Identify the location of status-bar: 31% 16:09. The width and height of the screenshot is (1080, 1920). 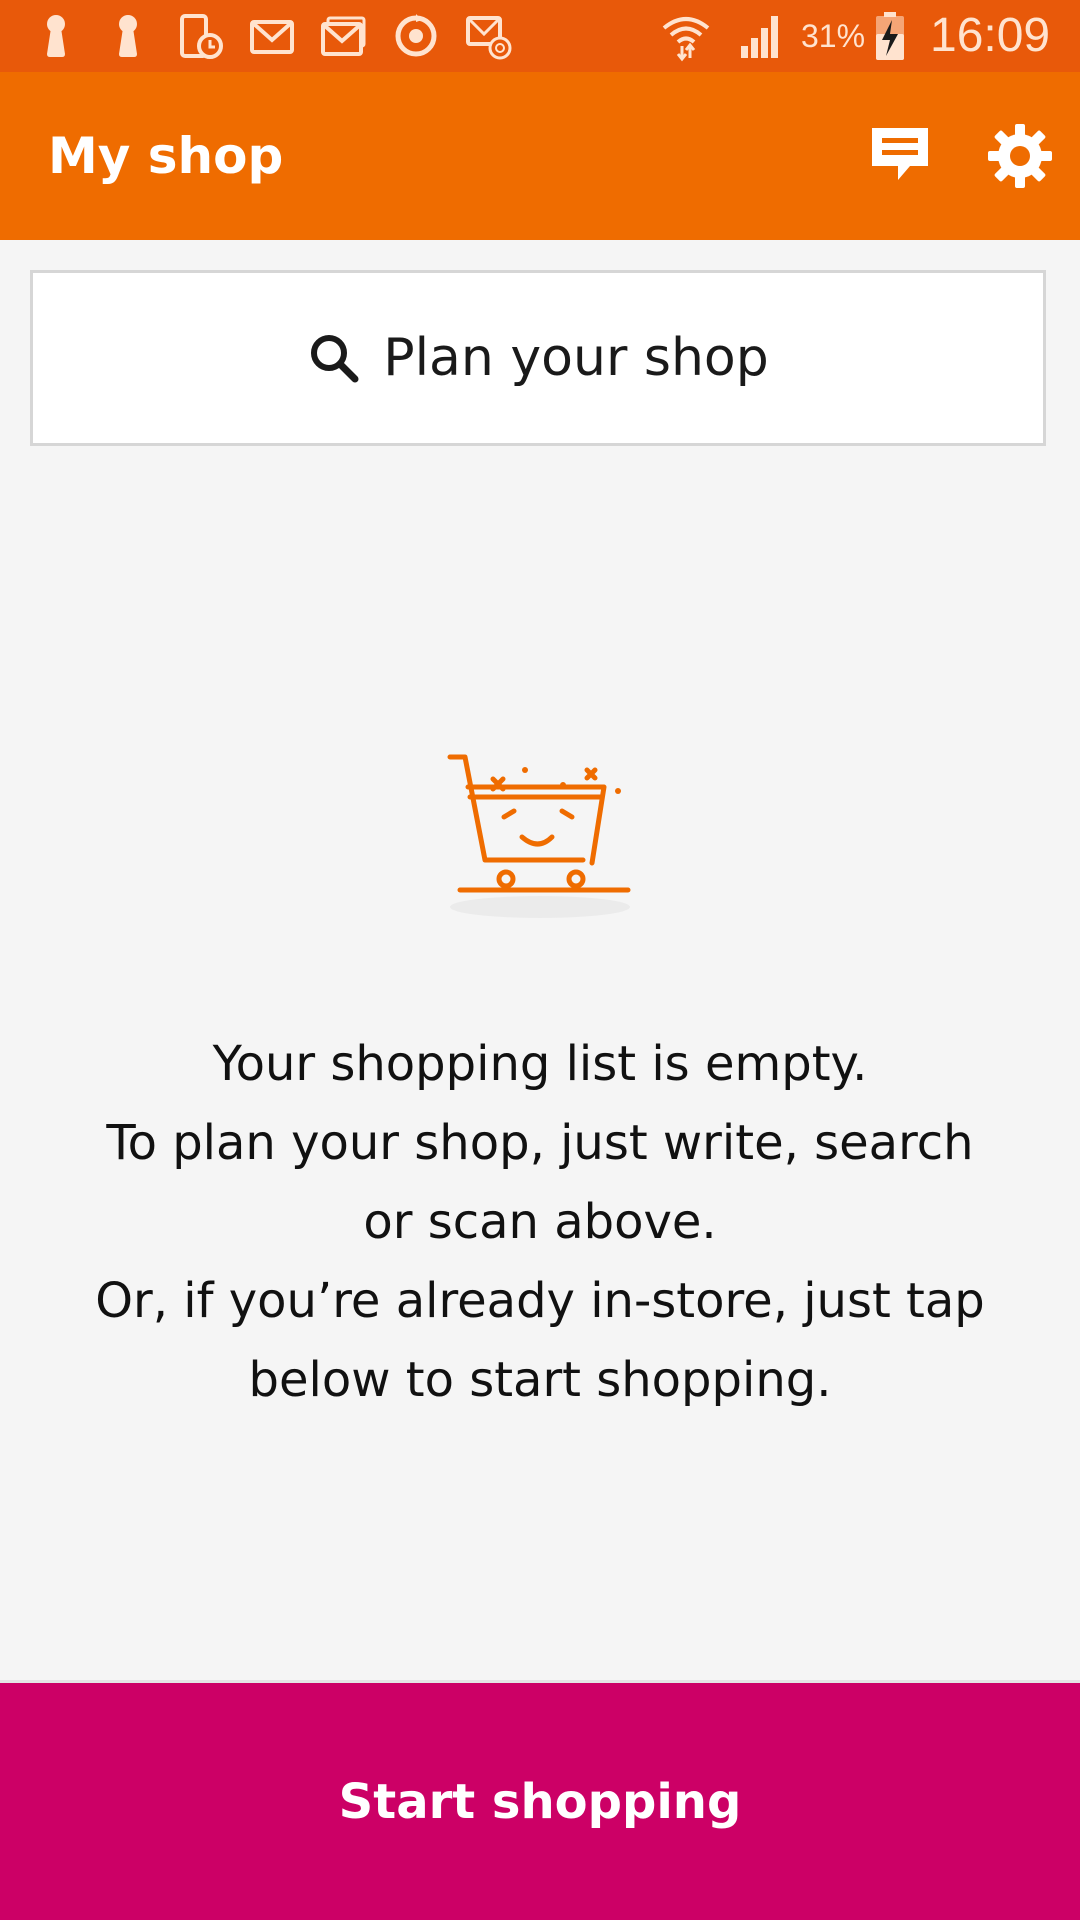
(540, 36).